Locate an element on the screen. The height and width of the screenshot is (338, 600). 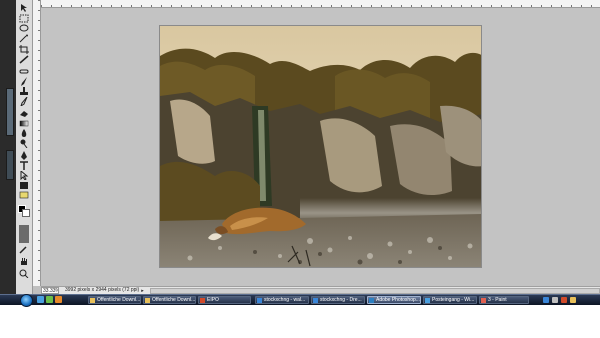
vertical-ruler is located at coordinates (37, 143).